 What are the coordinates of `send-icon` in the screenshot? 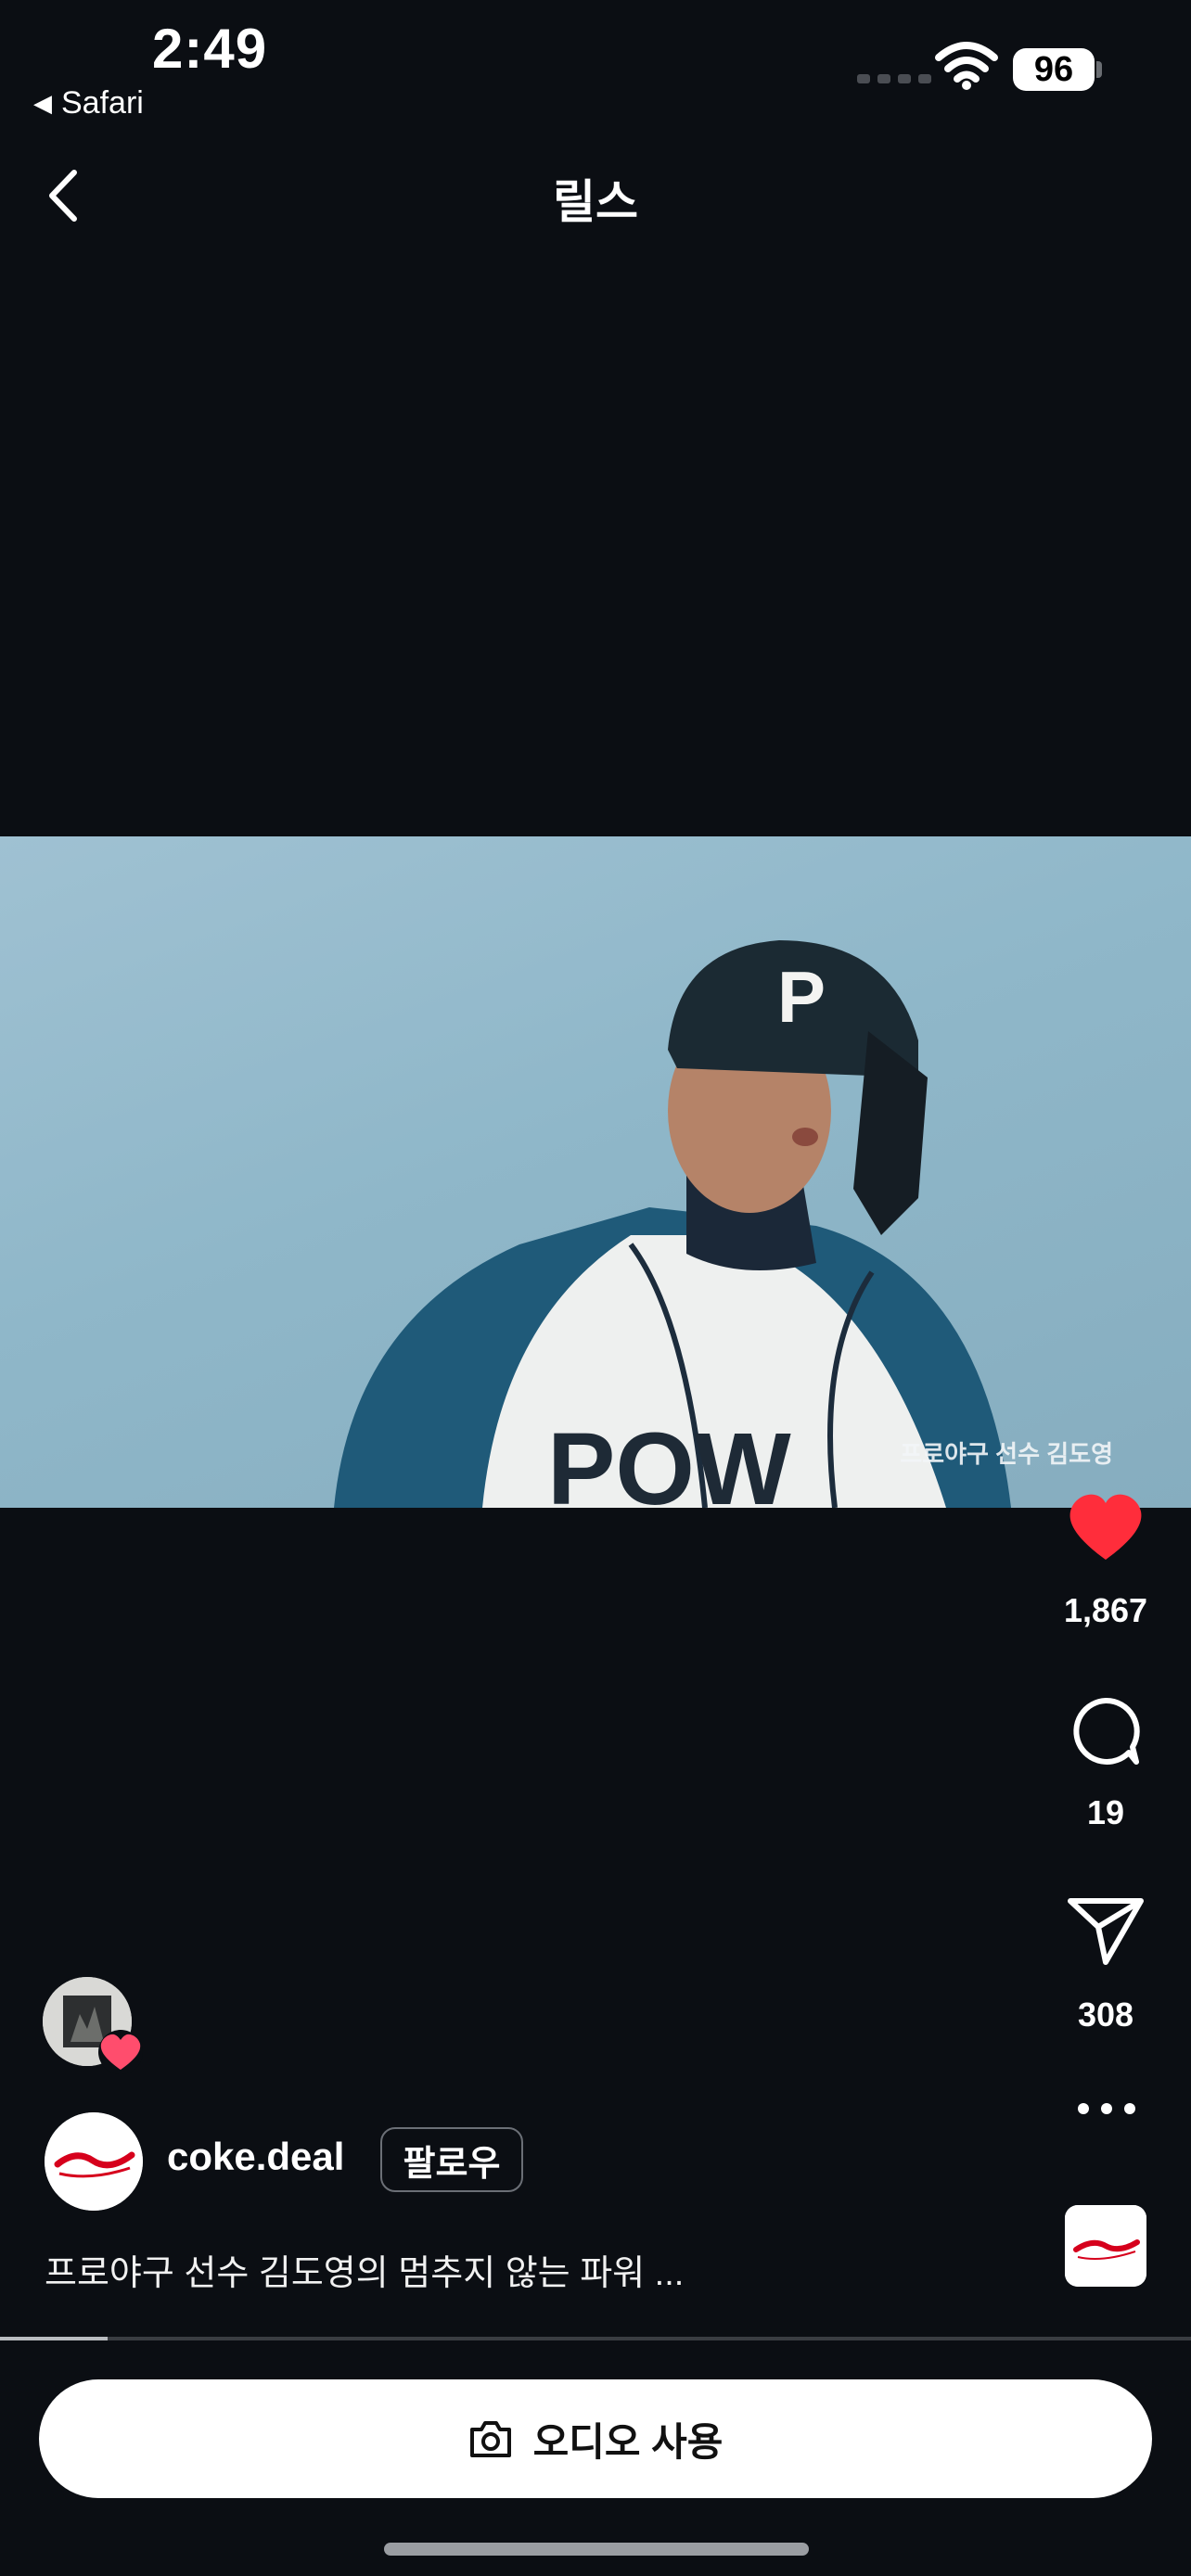 It's located at (1106, 1930).